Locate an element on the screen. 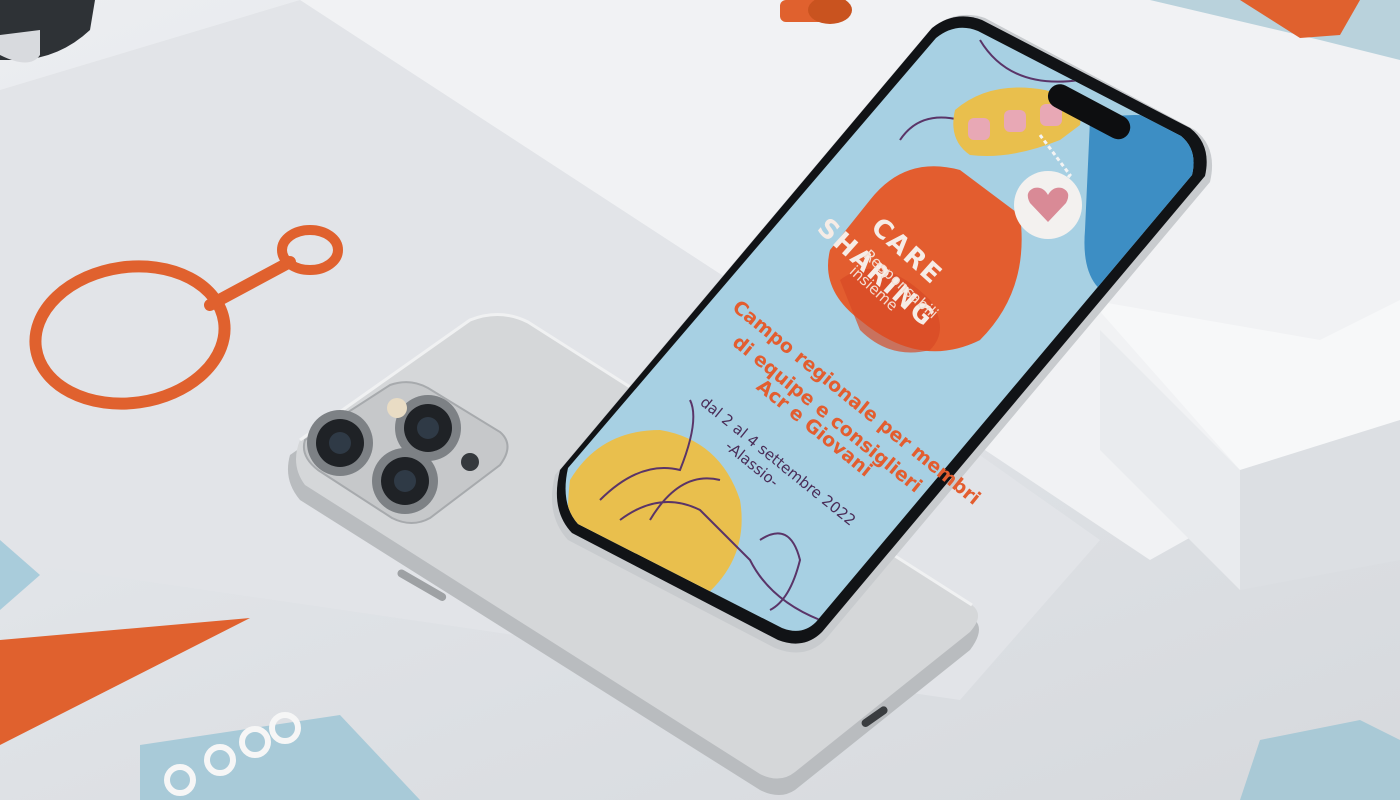 The width and height of the screenshot is (1400, 800). orange-triangle is located at coordinates (125, 681).